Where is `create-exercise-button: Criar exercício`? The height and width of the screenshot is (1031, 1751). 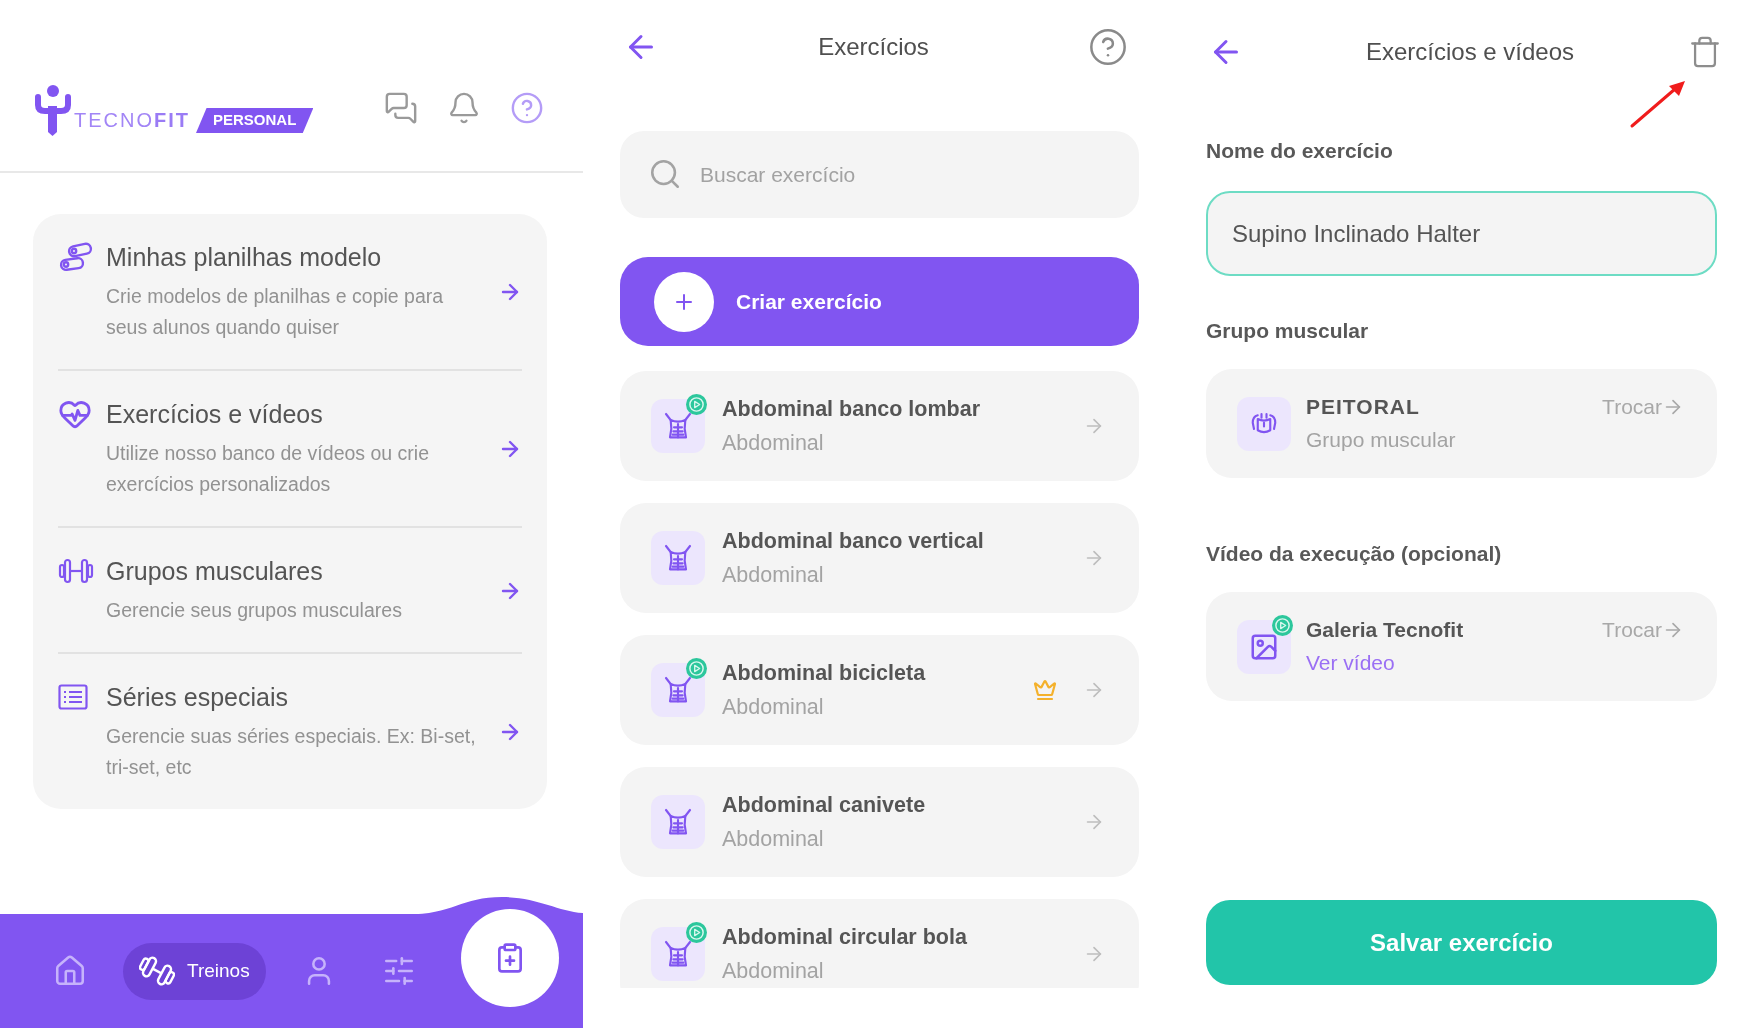
create-exercise-button: Criar exercício is located at coordinates (879, 301).